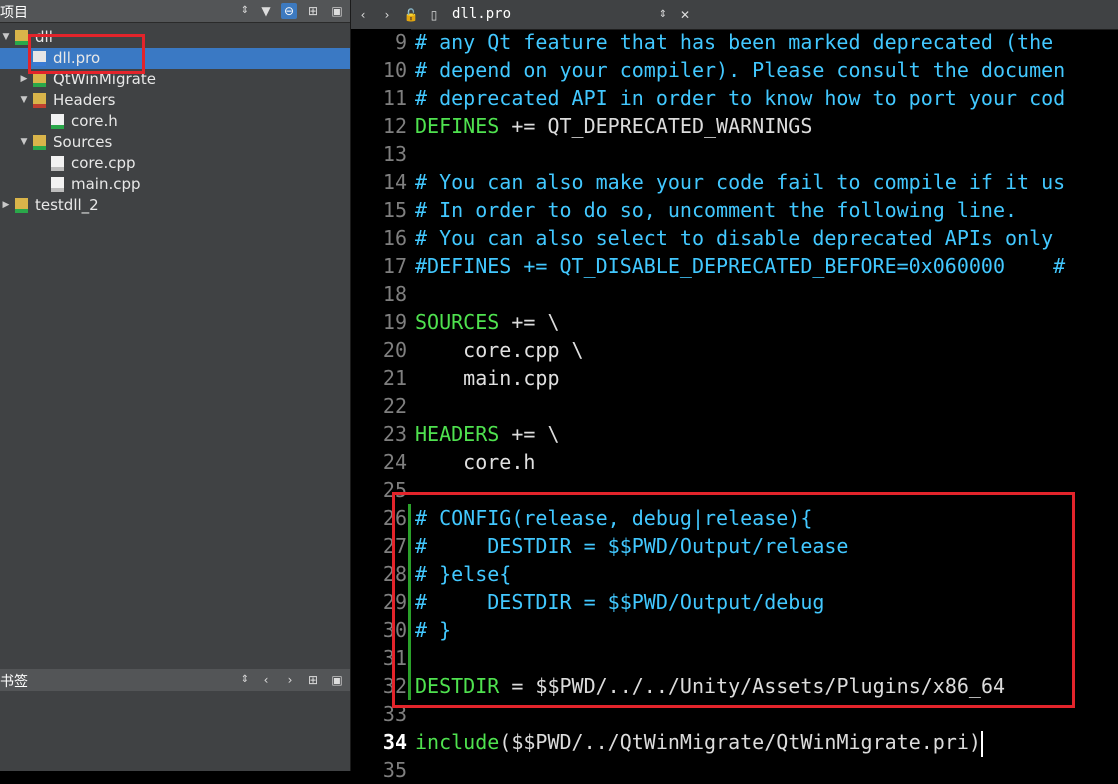 The image size is (1118, 784). I want to click on tree-item: core.cpp, so click(175, 163).